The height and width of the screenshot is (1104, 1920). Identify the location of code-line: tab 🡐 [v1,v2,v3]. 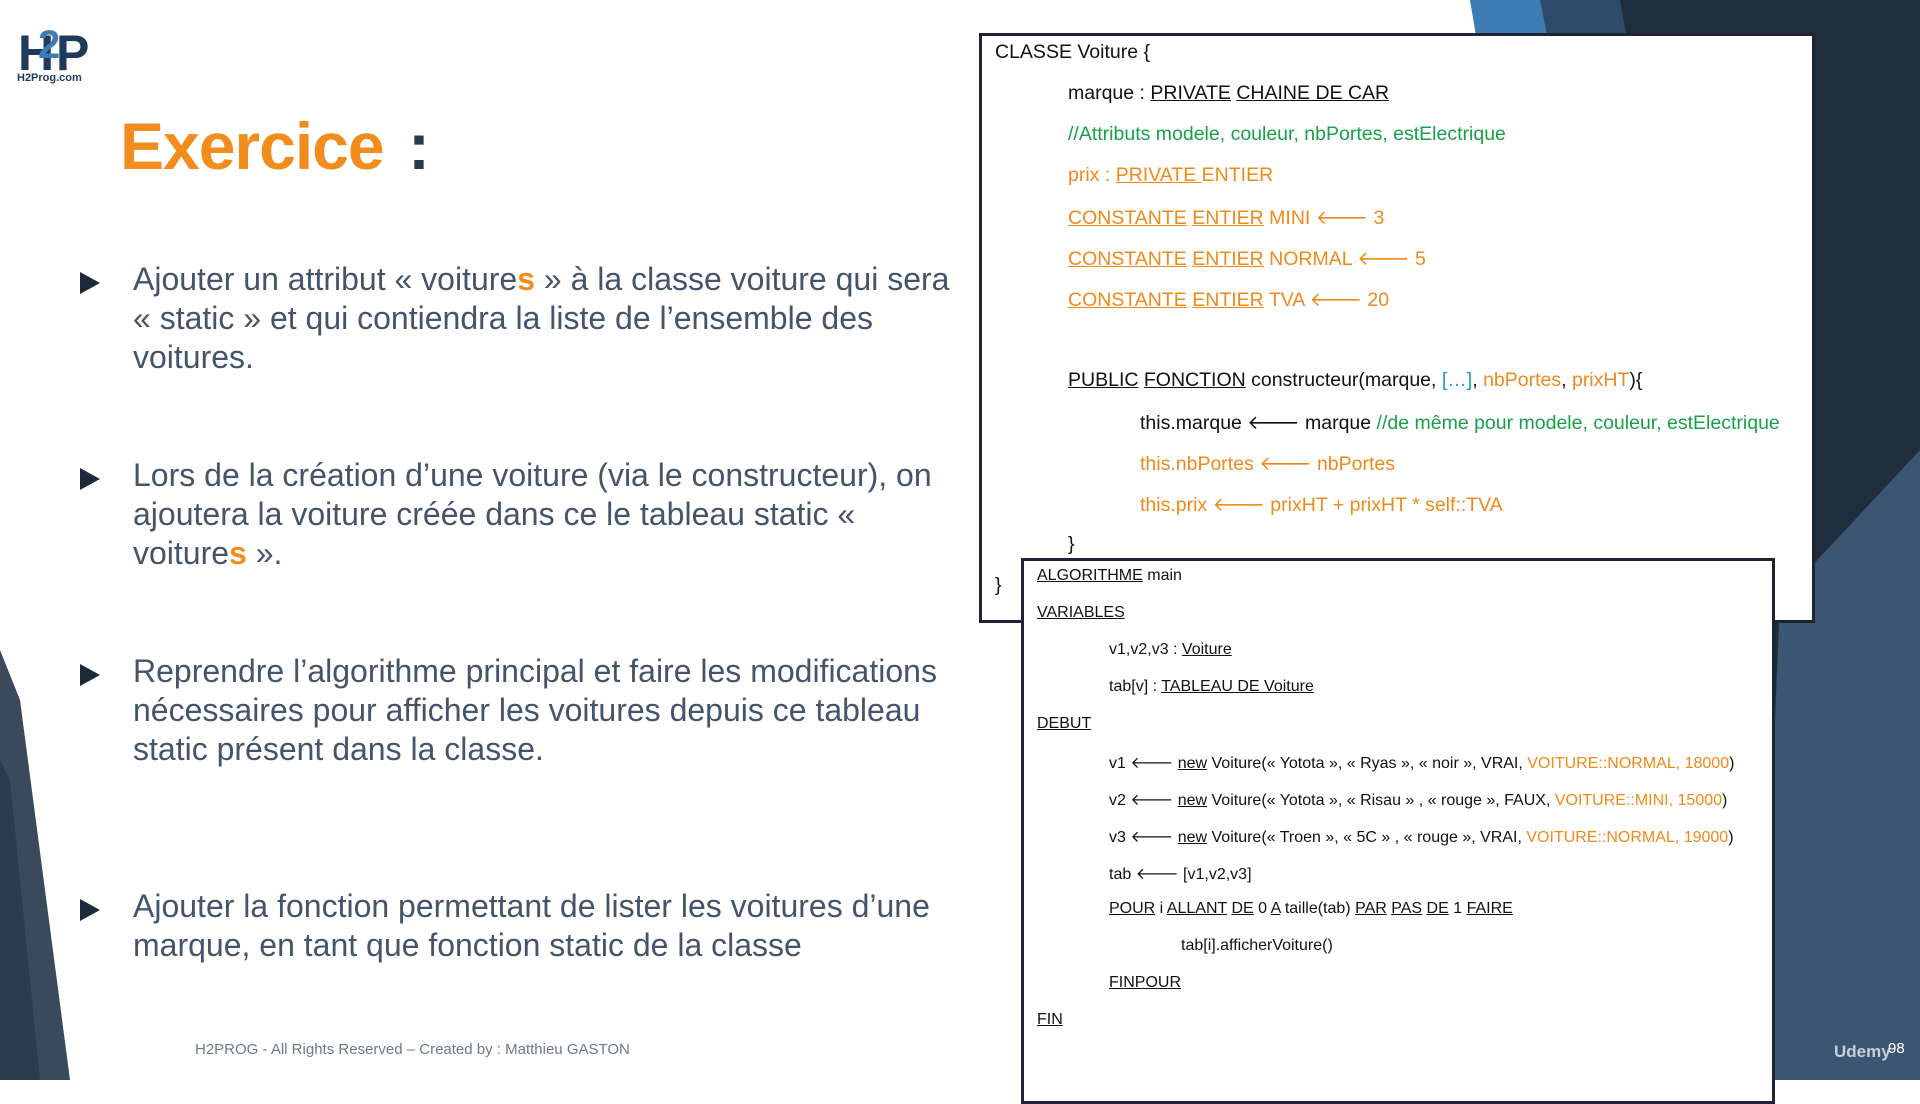
(1180, 874).